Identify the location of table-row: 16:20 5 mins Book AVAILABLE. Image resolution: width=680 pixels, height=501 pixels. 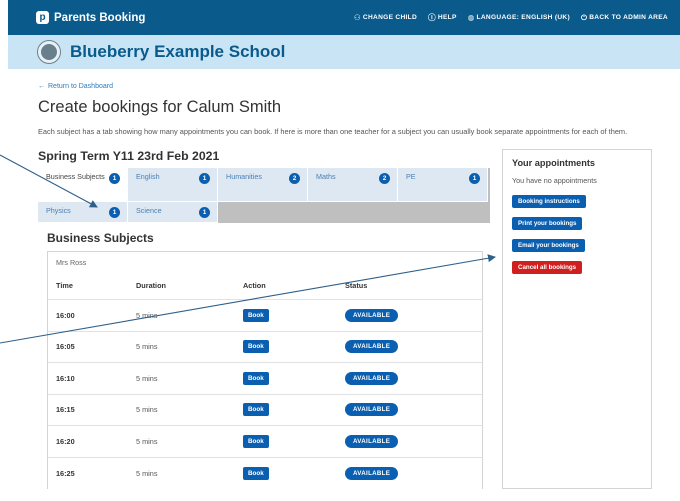
(265, 441).